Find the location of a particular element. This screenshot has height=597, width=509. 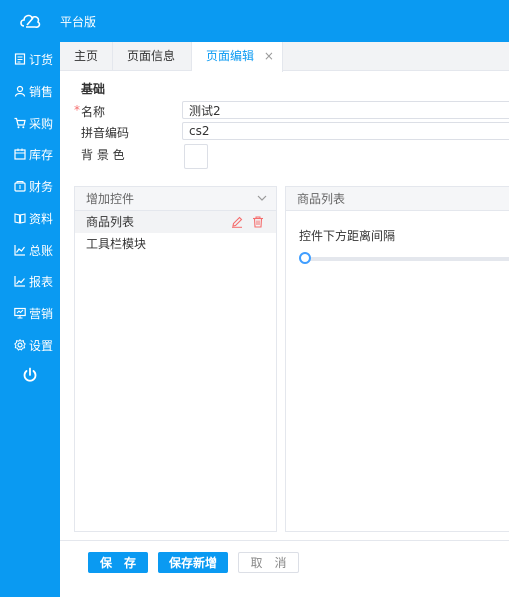

app-title: 平台版 is located at coordinates (78, 22).